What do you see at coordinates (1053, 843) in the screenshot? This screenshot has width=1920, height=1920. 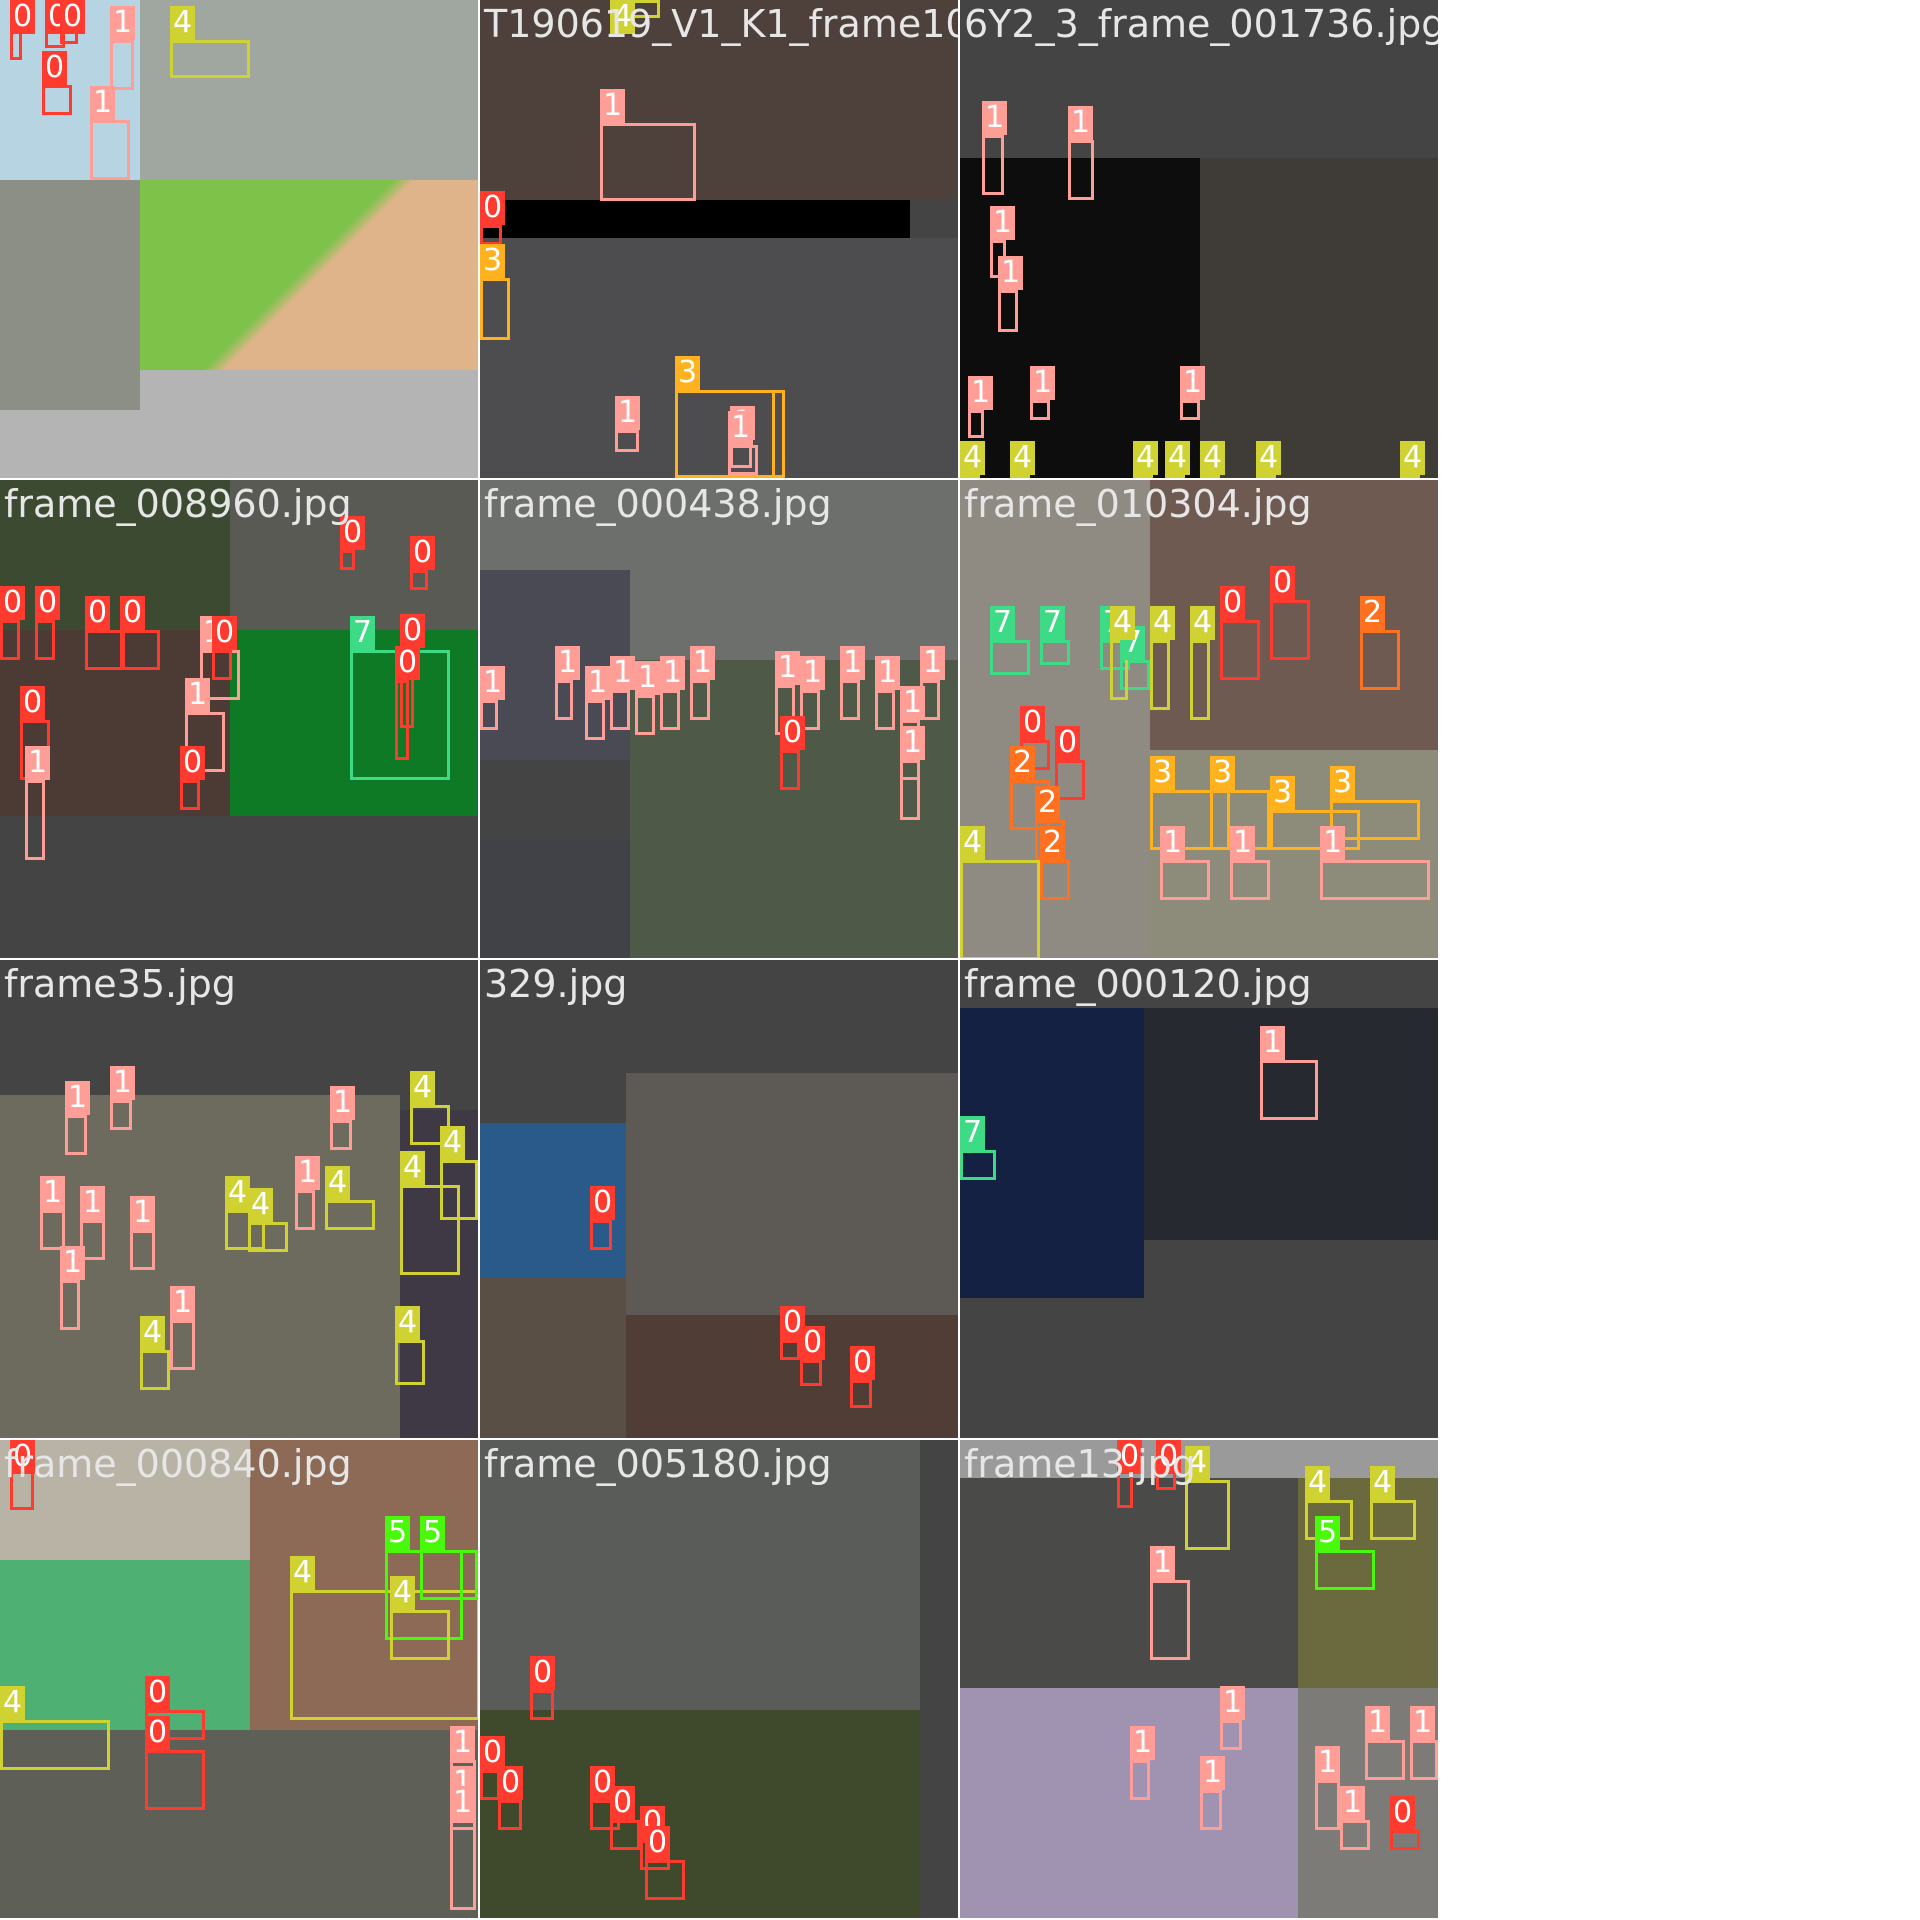 I see `detection-label: 2` at bounding box center [1053, 843].